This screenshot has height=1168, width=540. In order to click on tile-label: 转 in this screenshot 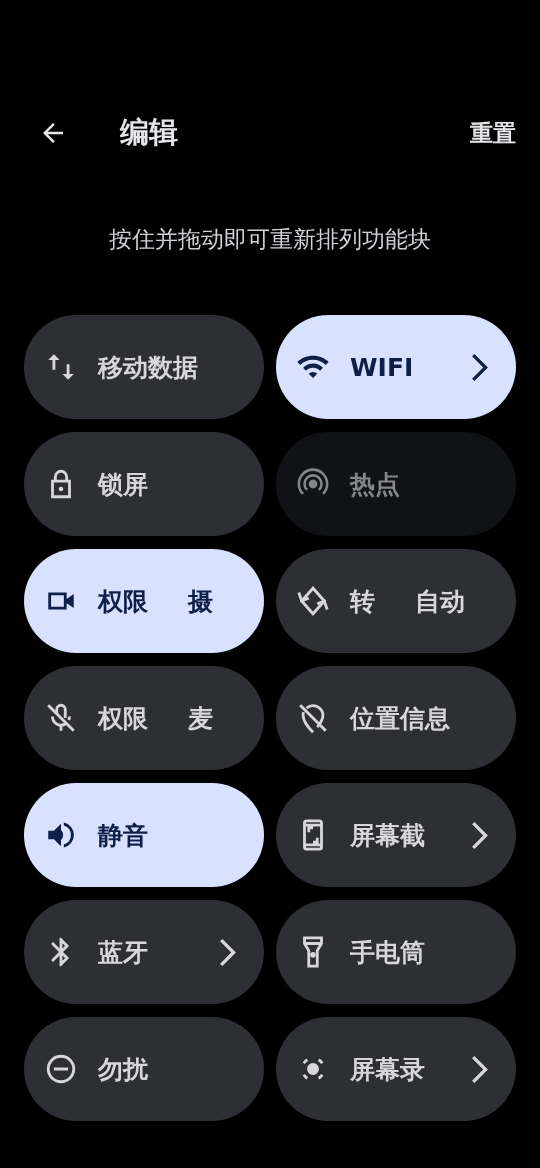, I will do `click(362, 601)`.